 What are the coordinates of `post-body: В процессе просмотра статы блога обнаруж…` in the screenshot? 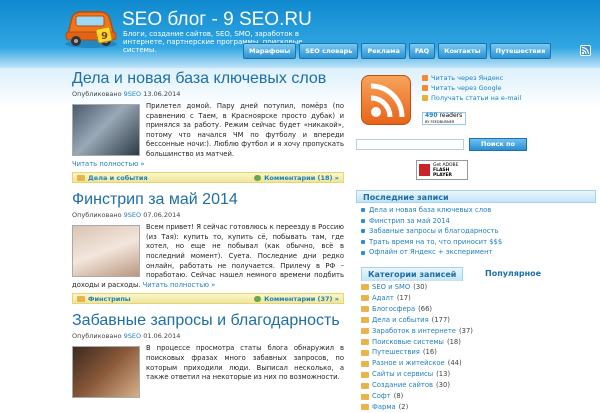 It's located at (208, 371).